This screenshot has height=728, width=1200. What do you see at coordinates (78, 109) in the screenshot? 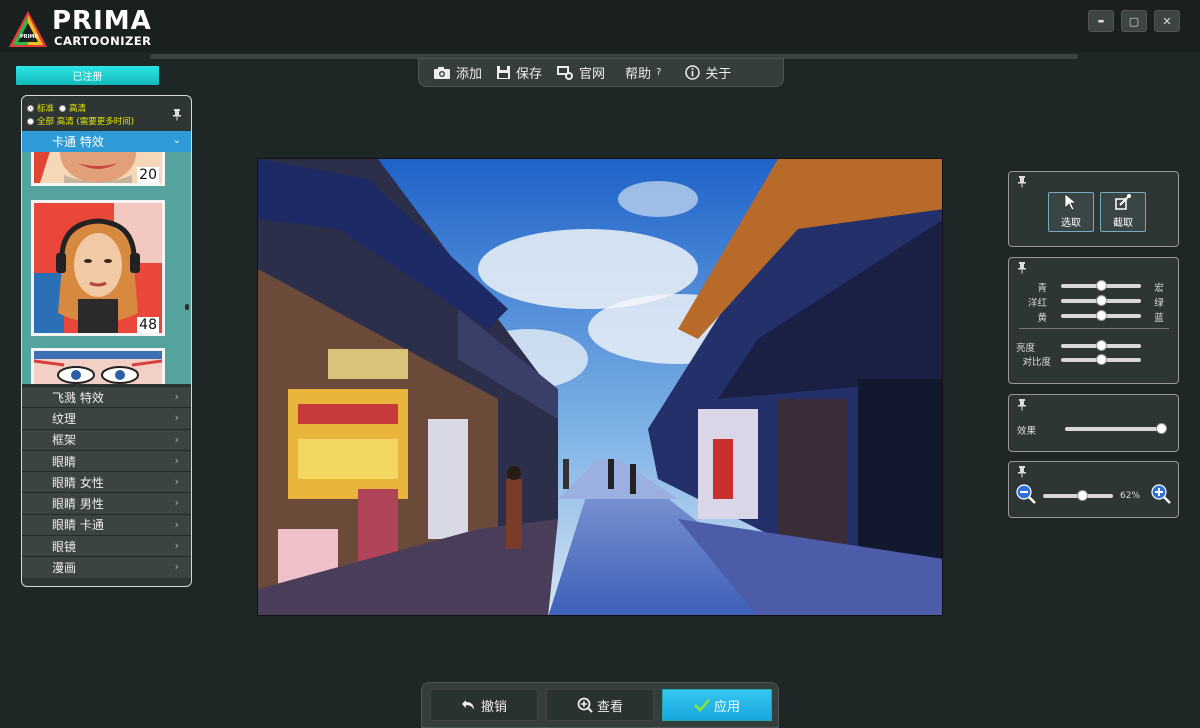
I see `hd-label: 高清` at bounding box center [78, 109].